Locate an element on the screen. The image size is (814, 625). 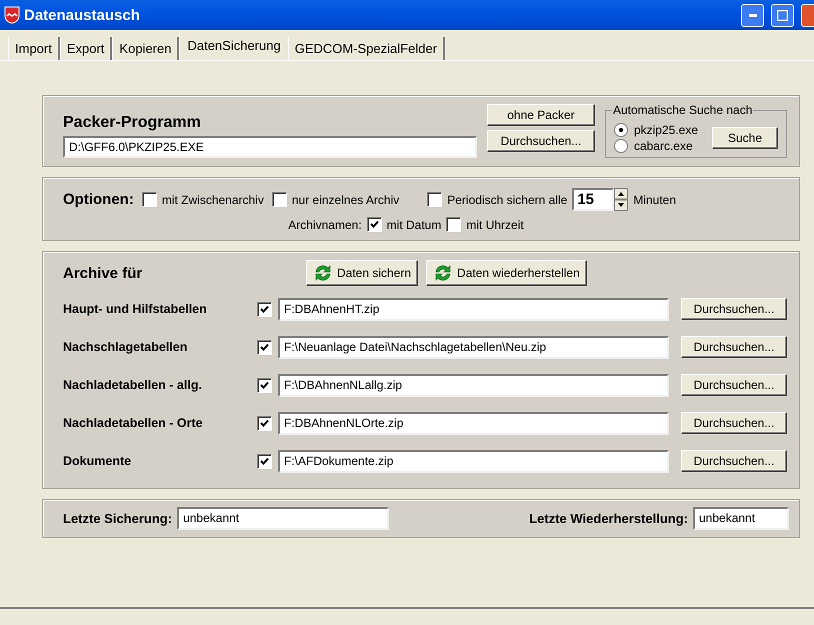
minimize-button is located at coordinates (752, 15).